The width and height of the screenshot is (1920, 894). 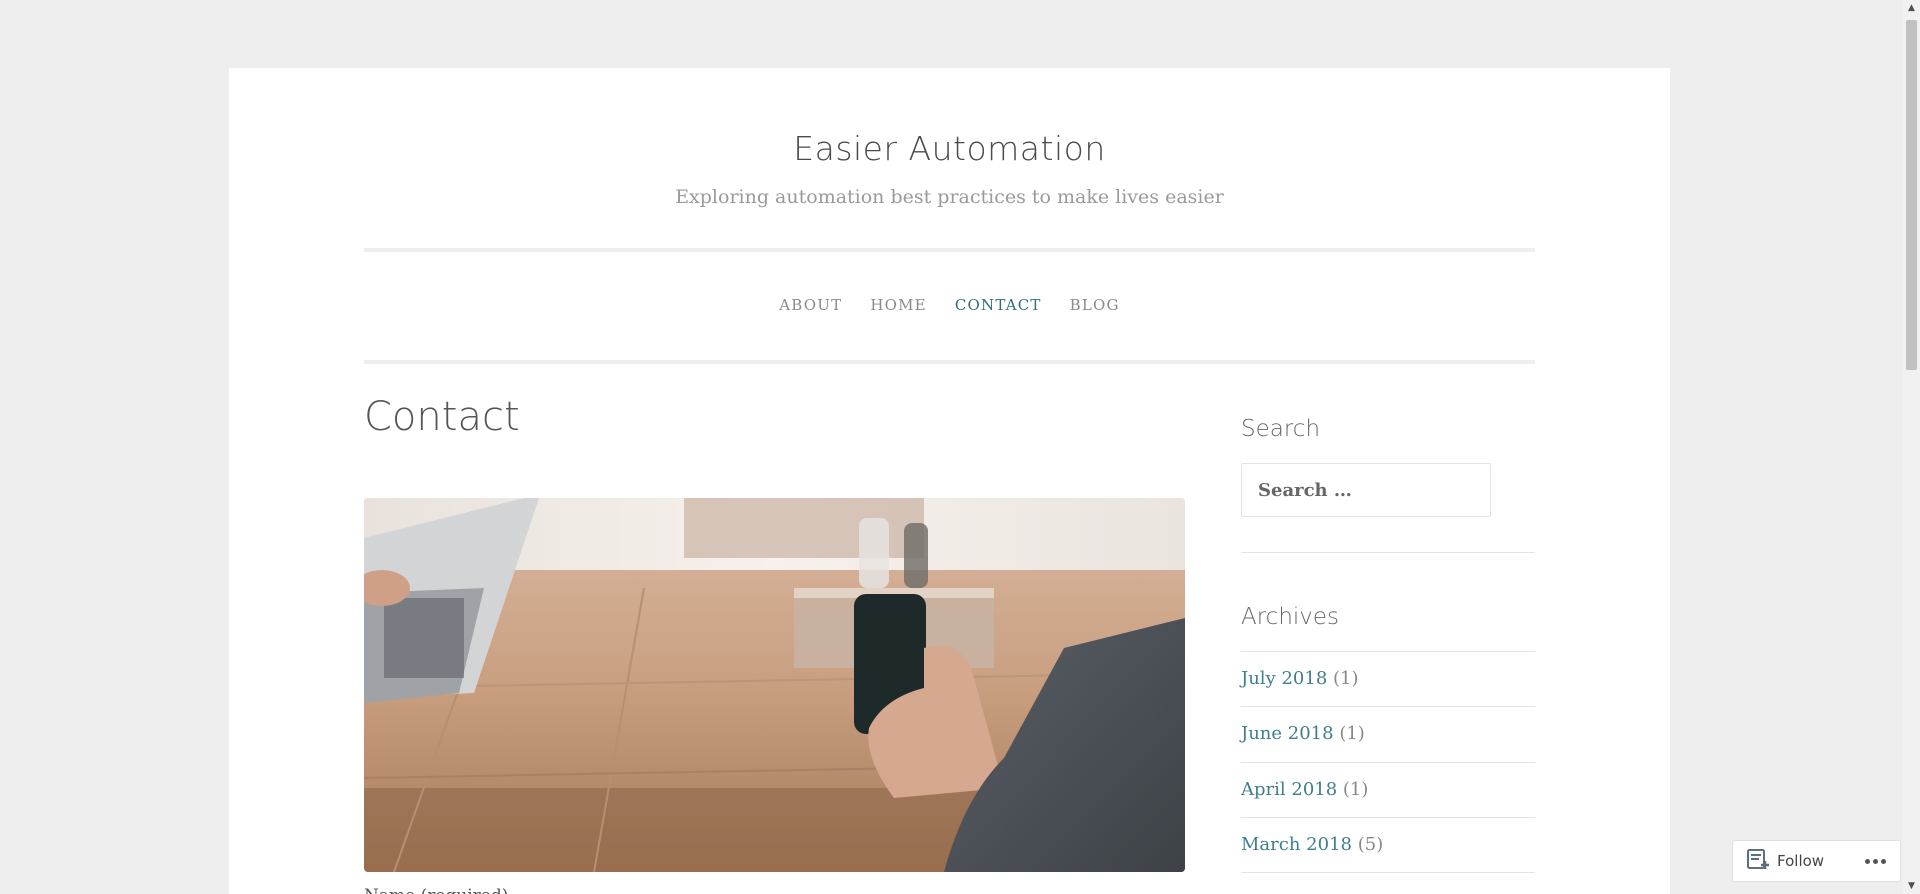 What do you see at coordinates (1388, 651) in the screenshot?
I see `archives-divider` at bounding box center [1388, 651].